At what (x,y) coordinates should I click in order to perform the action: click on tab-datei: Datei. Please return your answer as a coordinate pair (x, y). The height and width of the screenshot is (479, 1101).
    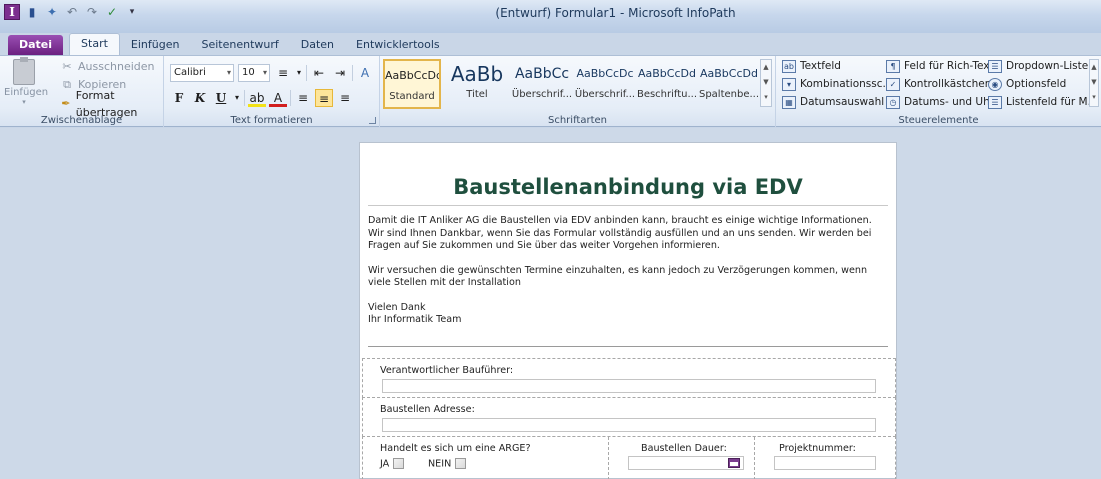
    Looking at the image, I should click on (36, 45).